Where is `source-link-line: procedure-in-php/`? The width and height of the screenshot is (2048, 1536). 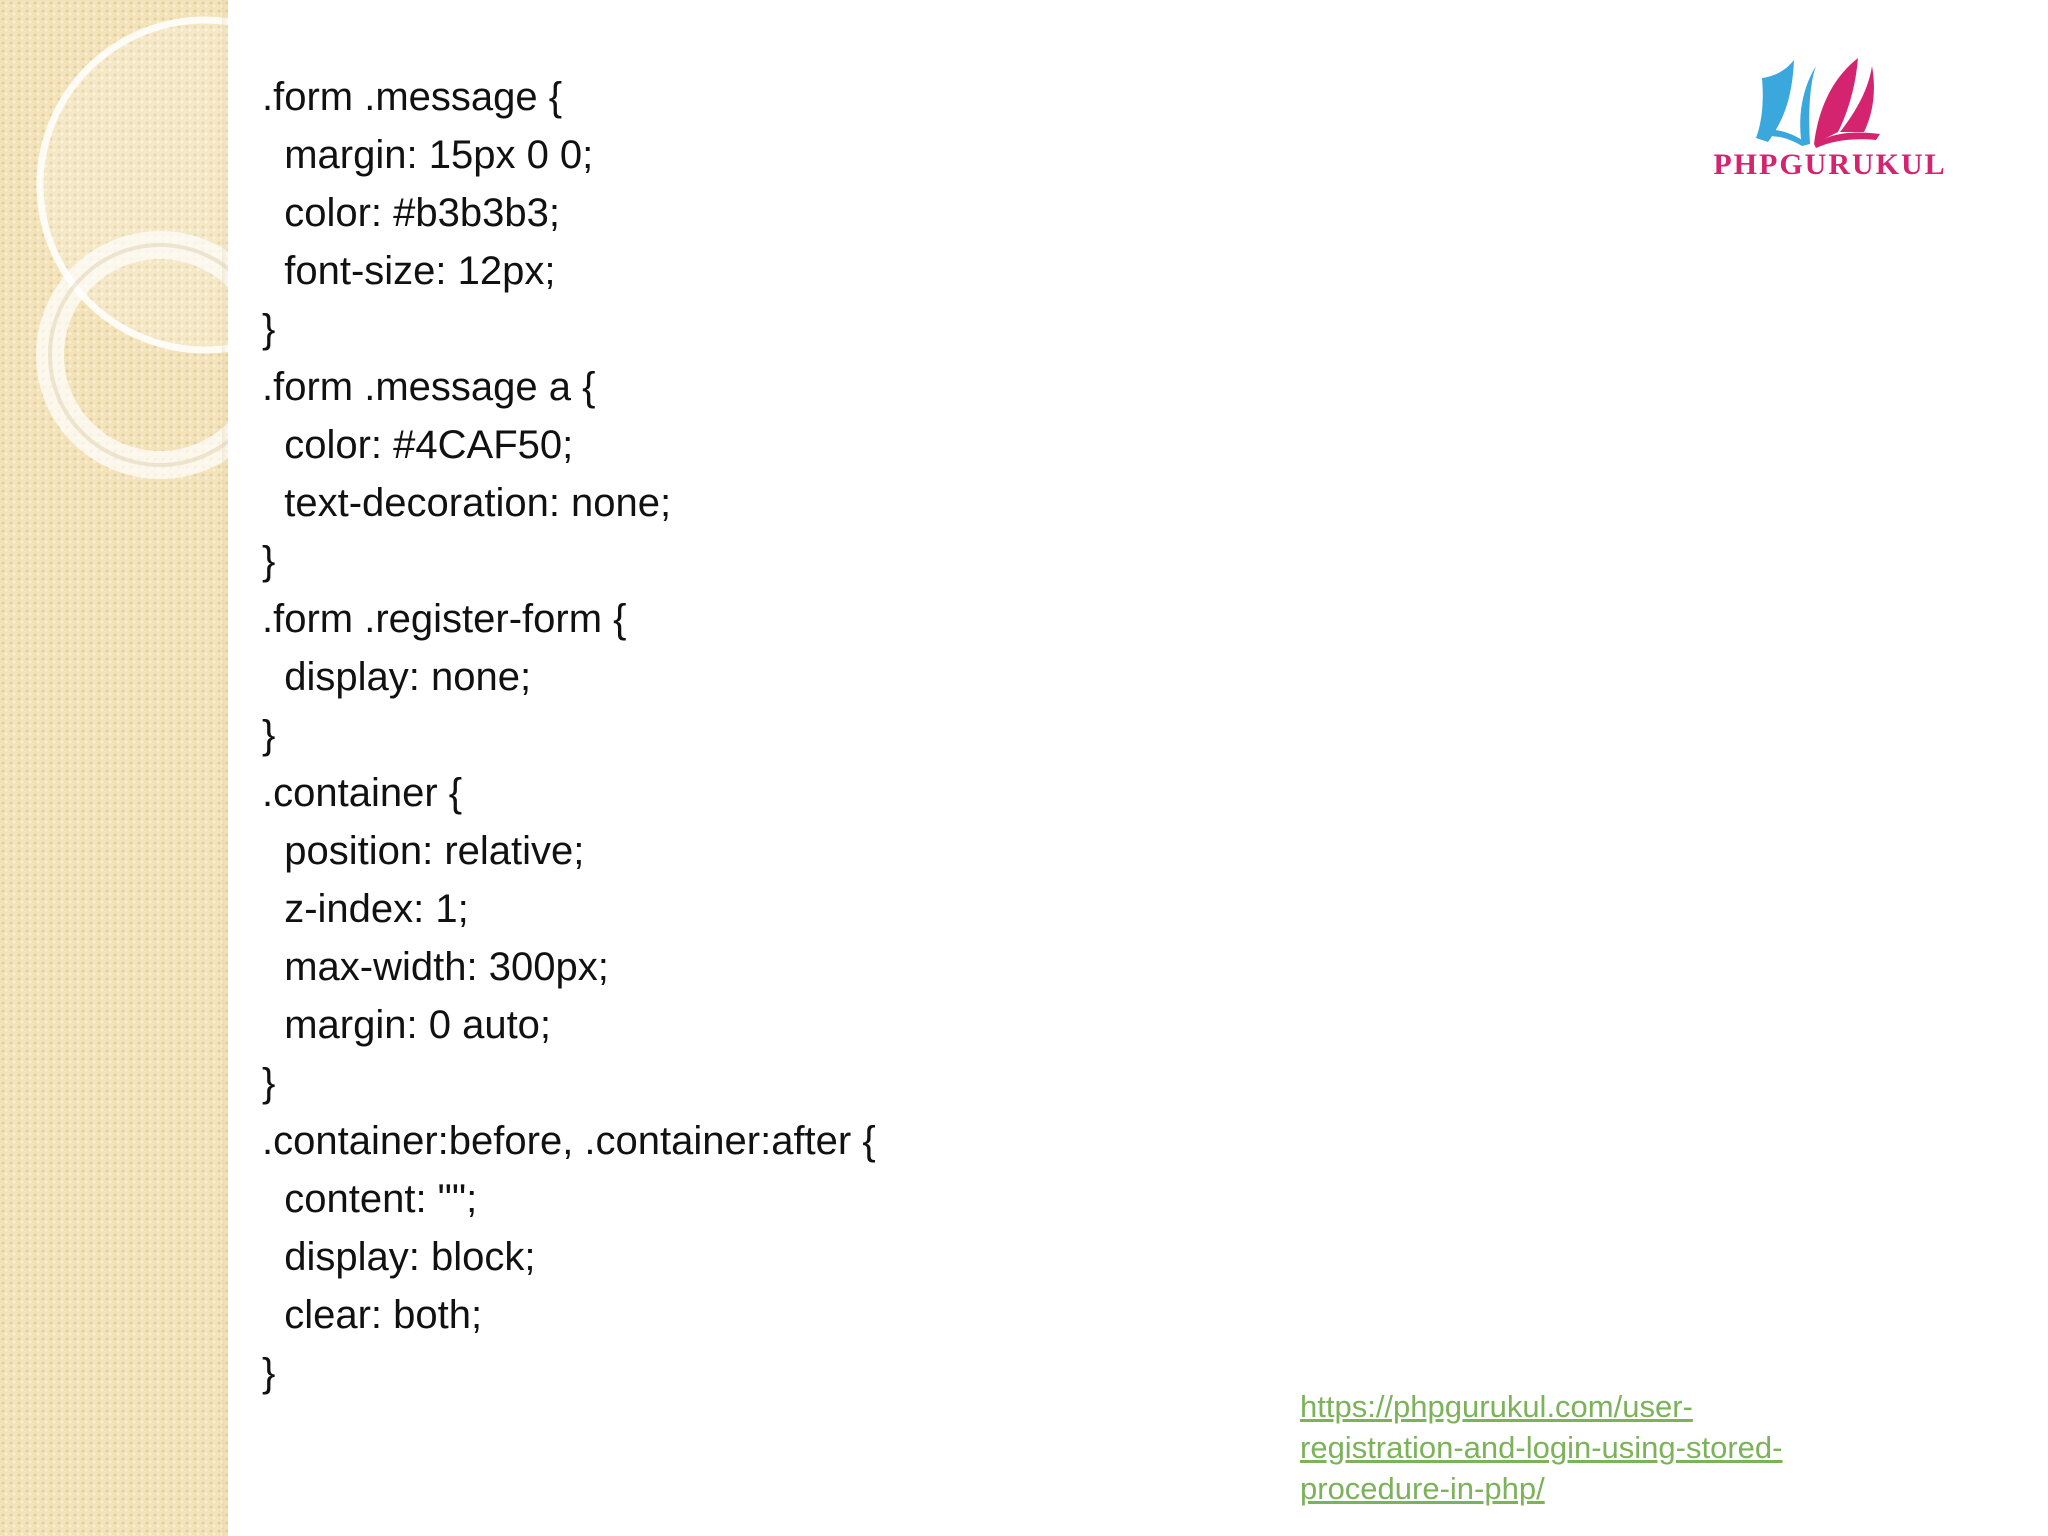 source-link-line: procedure-in-php/ is located at coordinates (1580, 1488).